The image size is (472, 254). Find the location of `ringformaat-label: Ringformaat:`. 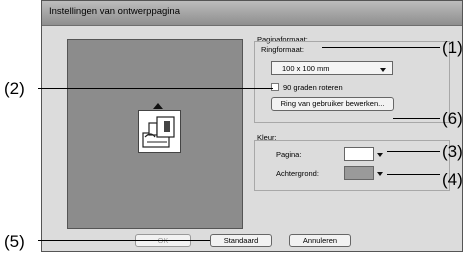

ringformaat-label: Ringformaat: is located at coordinates (282, 49).